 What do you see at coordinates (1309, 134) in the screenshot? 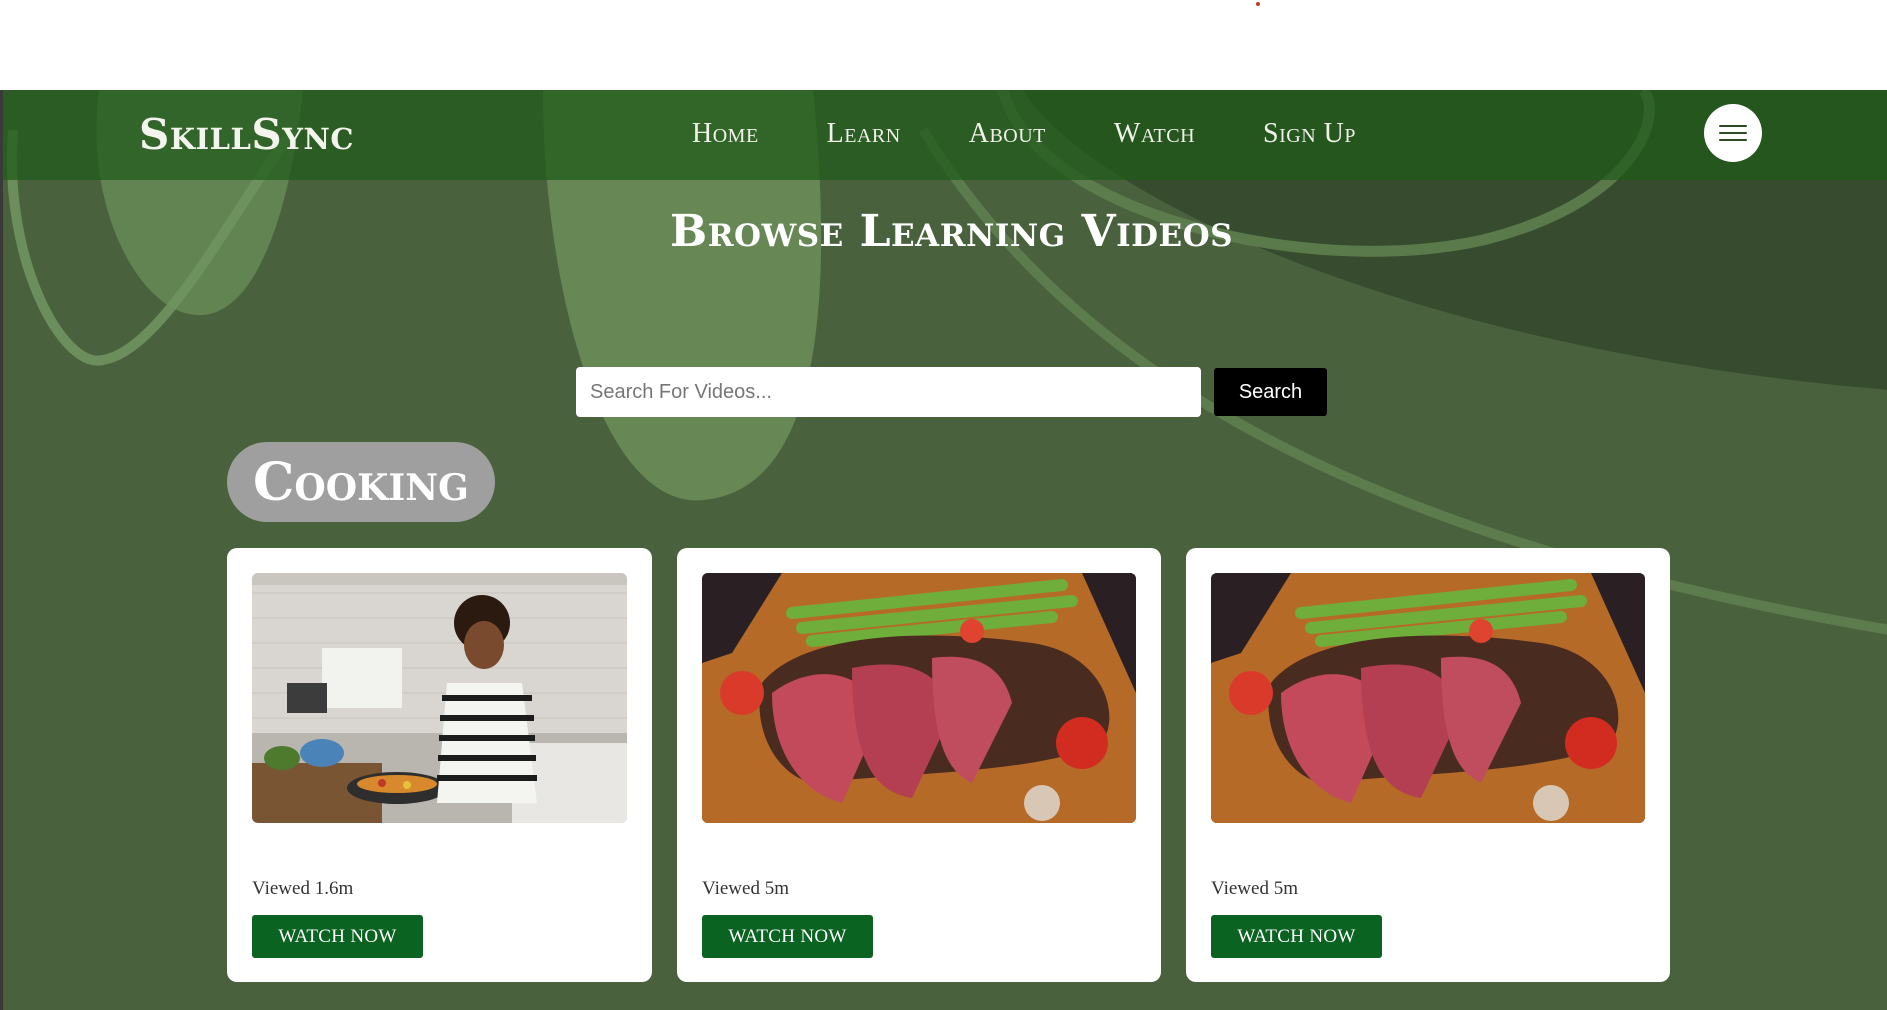
I see `nav-sign-up: Sign Up` at bounding box center [1309, 134].